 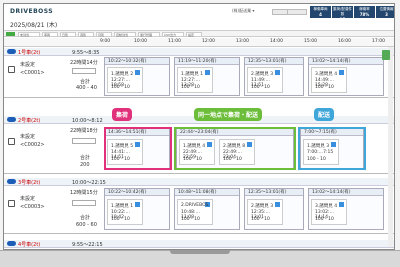 What do you see at coordinates (208, 41) in the screenshot?
I see `time-tick: 12:00` at bounding box center [208, 41].